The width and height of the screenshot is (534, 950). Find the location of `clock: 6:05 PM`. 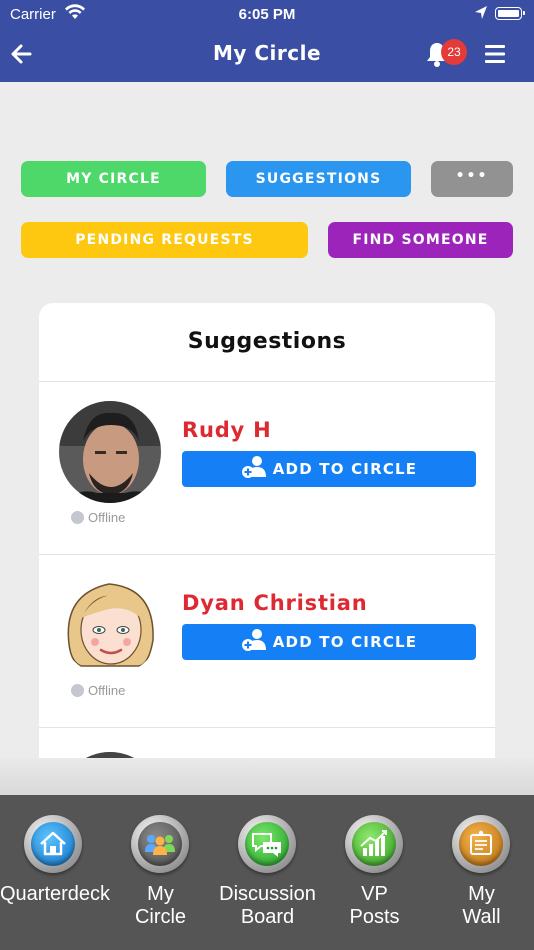

clock: 6:05 PM is located at coordinates (267, 14).